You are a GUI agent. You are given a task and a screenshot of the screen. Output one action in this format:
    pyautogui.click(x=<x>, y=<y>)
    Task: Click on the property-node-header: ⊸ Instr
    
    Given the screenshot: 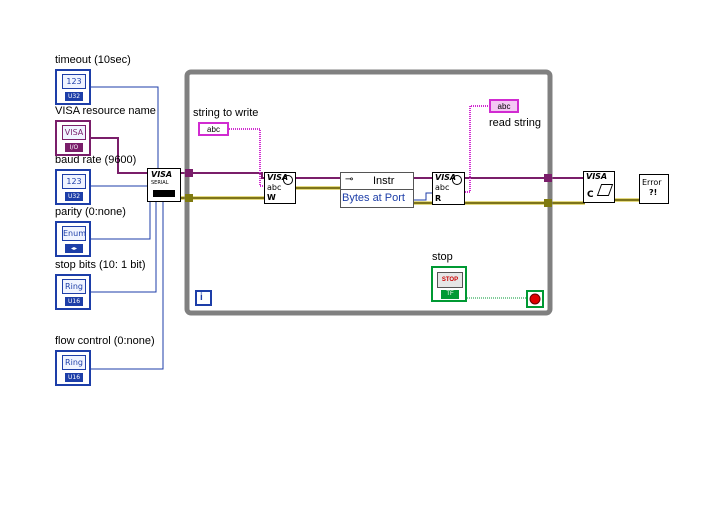 What is the action you would take?
    pyautogui.click(x=377, y=181)
    